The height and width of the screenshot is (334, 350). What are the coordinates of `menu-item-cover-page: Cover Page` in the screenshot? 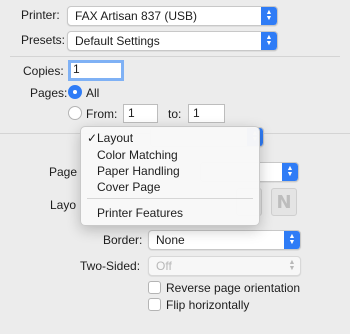 It's located at (128, 187).